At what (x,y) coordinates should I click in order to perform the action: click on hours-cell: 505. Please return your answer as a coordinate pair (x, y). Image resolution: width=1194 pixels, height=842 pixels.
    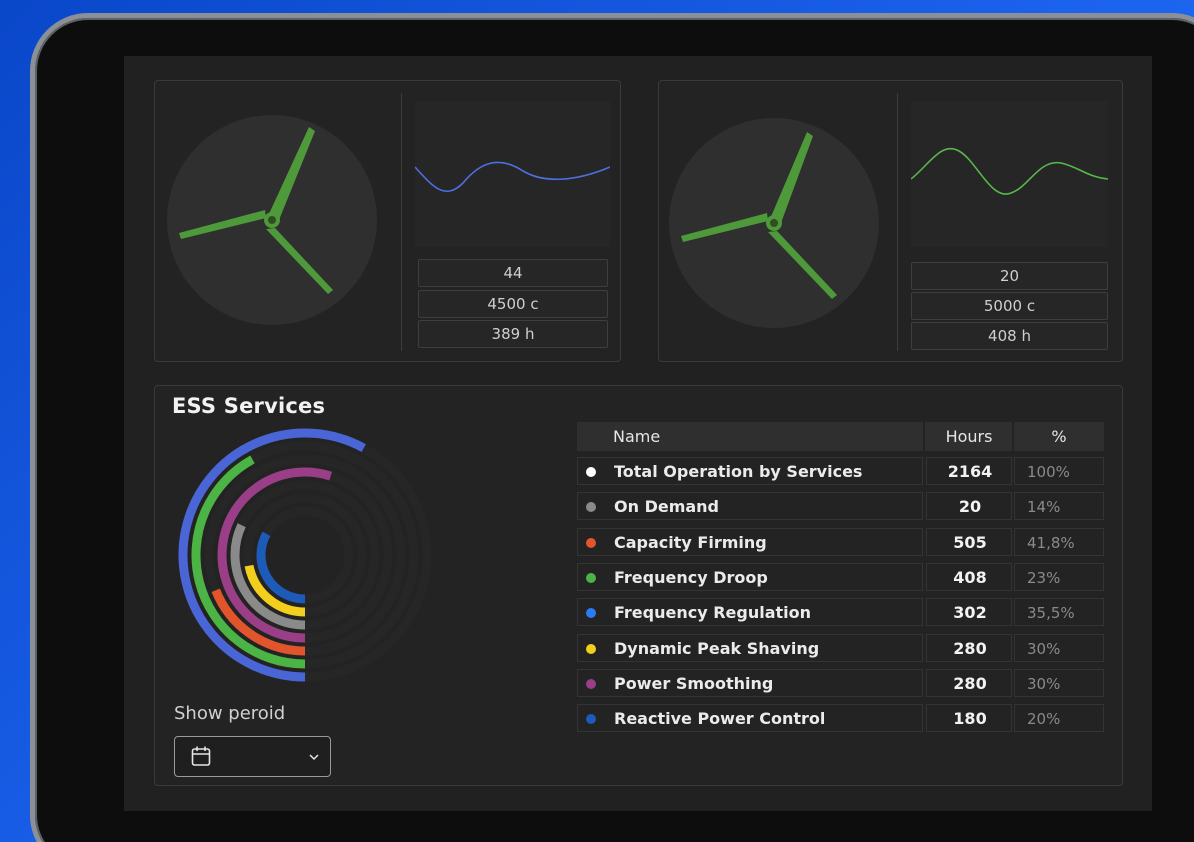
    Looking at the image, I should click on (969, 541).